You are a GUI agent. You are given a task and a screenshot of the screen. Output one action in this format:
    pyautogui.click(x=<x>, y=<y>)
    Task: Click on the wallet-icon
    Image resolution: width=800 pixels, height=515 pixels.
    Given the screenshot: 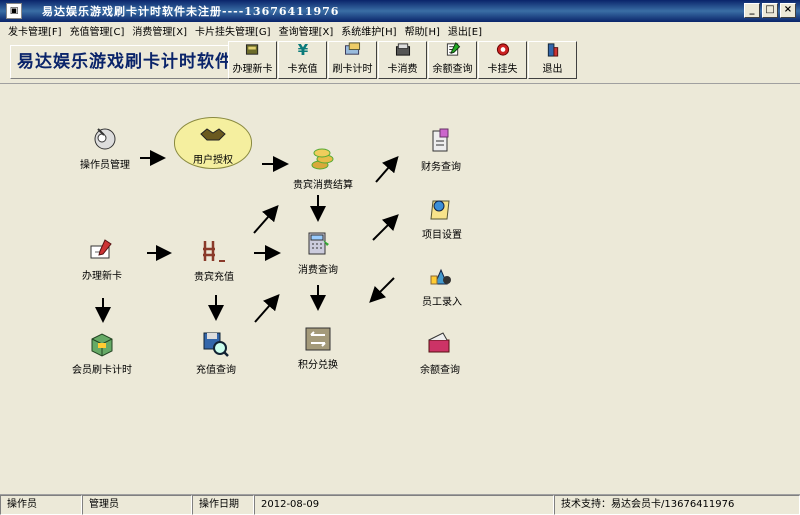 What is the action you would take?
    pyautogui.click(x=439, y=342)
    